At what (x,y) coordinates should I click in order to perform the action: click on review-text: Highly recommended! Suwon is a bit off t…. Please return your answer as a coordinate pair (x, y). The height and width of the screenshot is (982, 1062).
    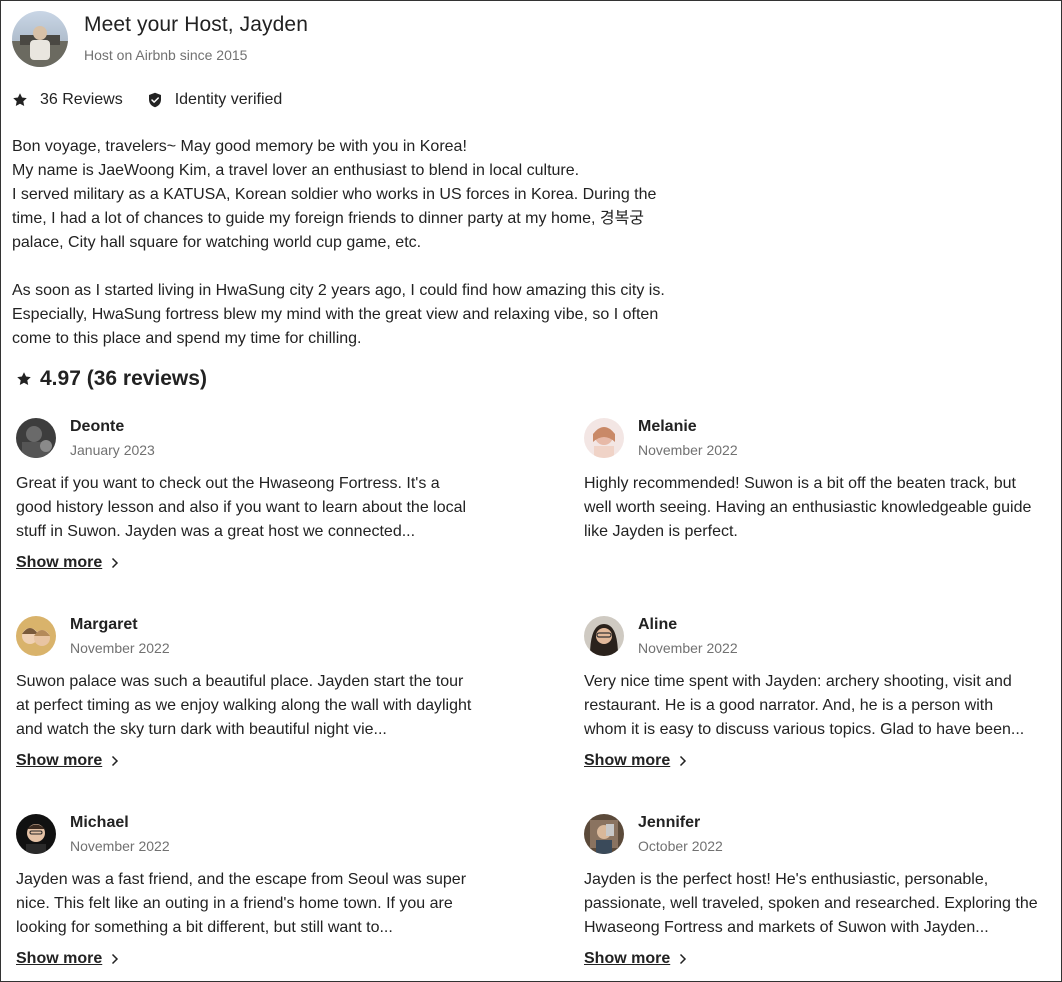
    Looking at the image, I should click on (808, 507).